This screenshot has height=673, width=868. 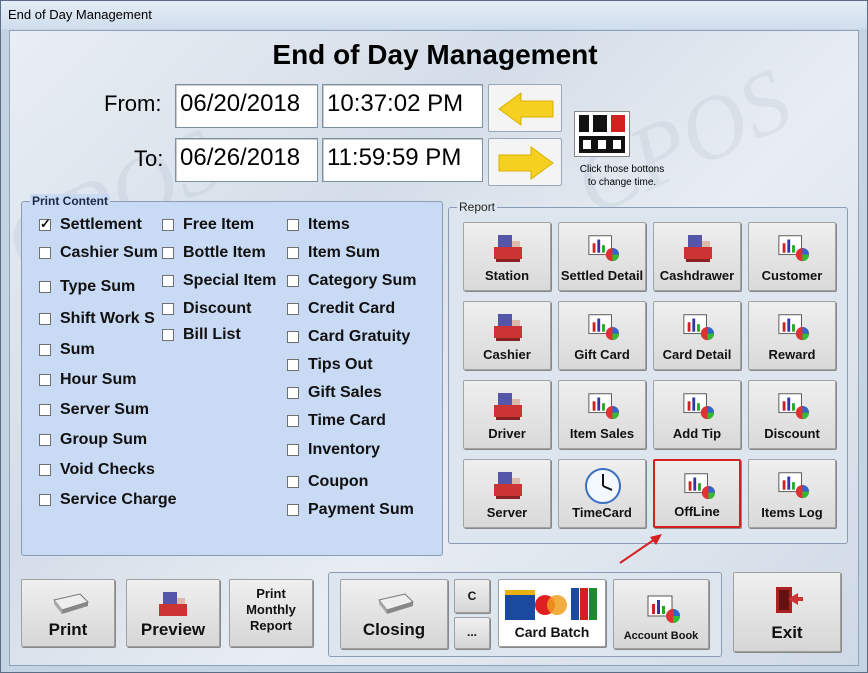 I want to click on checkbox-item-sum: Item Sum, so click(x=333, y=253).